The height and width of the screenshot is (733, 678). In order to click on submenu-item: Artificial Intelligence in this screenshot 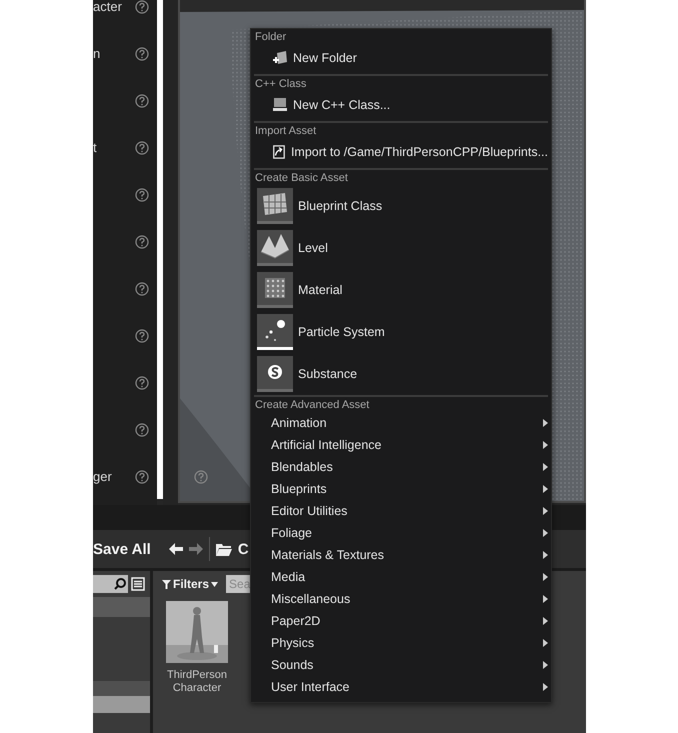, I will do `click(401, 445)`.